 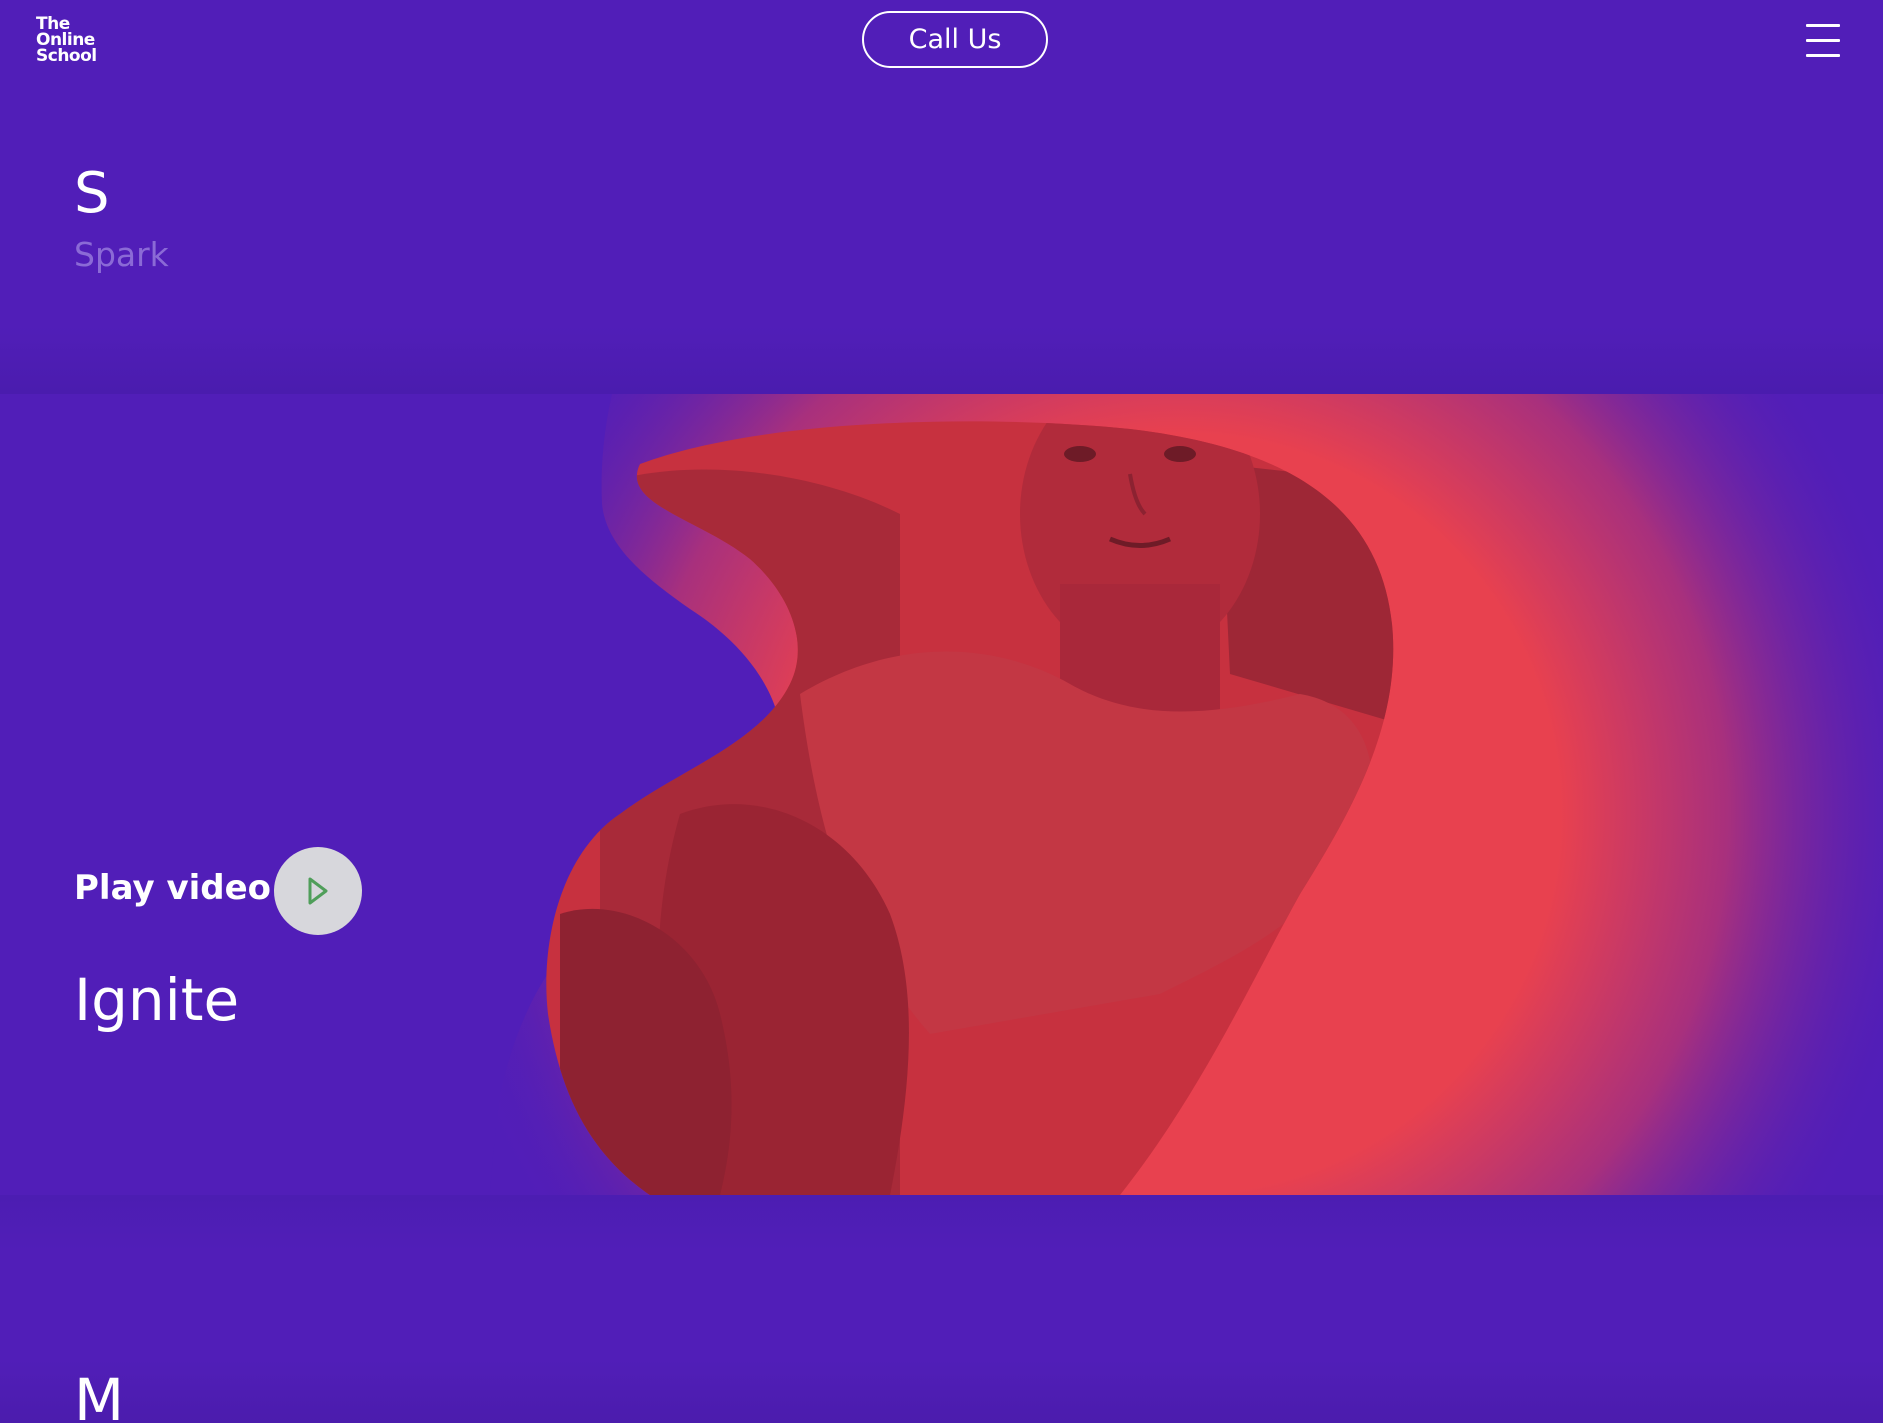 I want to click on section-label: Spark, so click(x=121, y=254).